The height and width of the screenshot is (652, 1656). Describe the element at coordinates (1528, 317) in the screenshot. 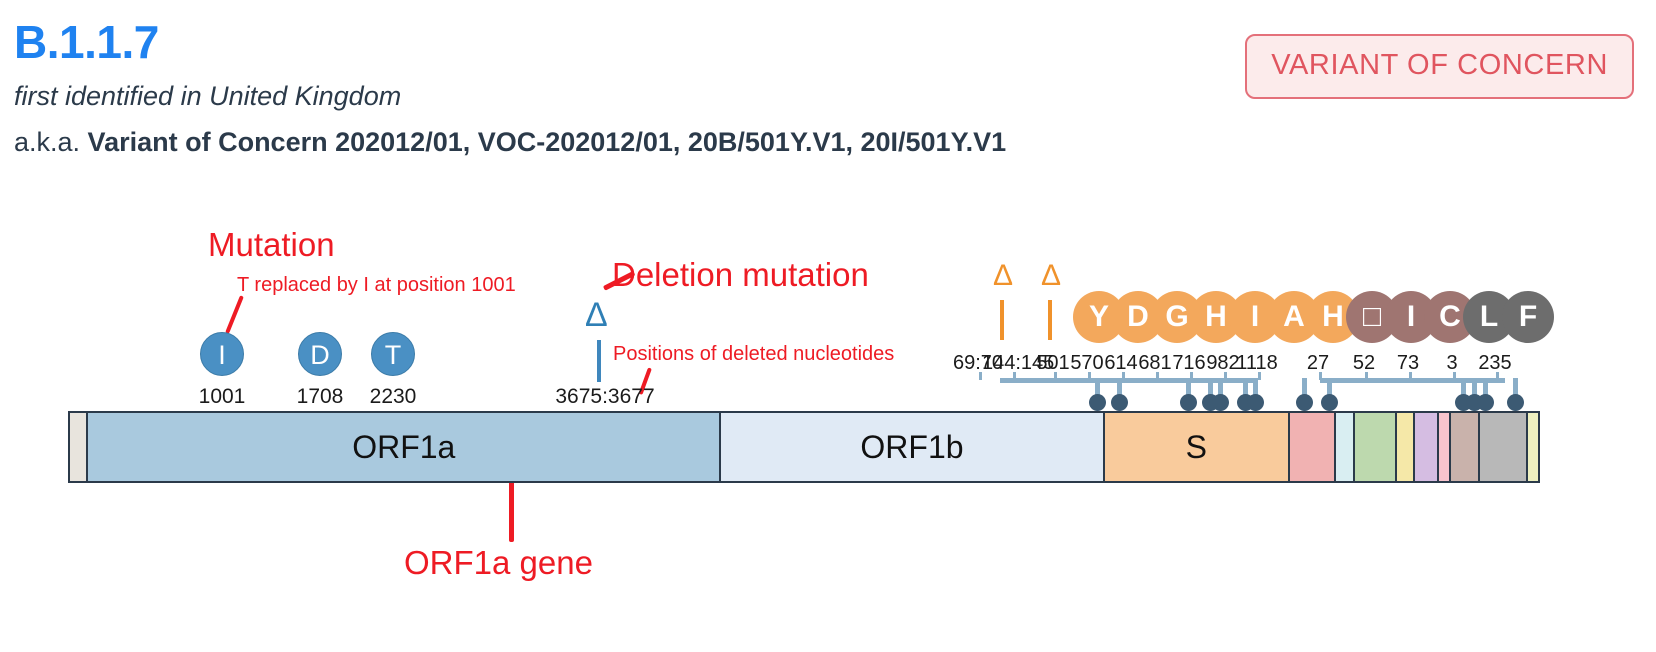

I see `aa-circle-11-F: F` at that location.